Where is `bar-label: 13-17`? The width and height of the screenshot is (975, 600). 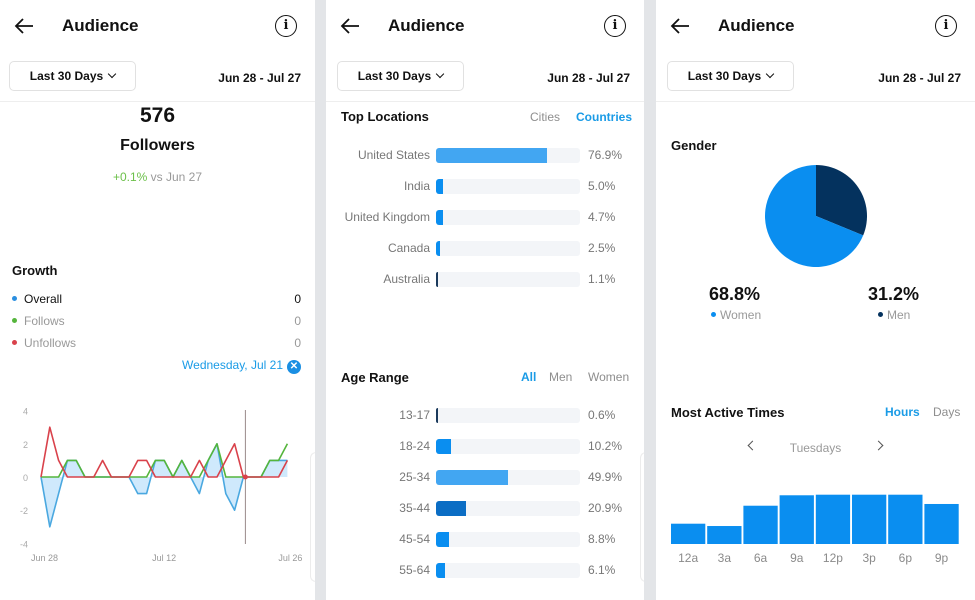 bar-label: 13-17 is located at coordinates (414, 415).